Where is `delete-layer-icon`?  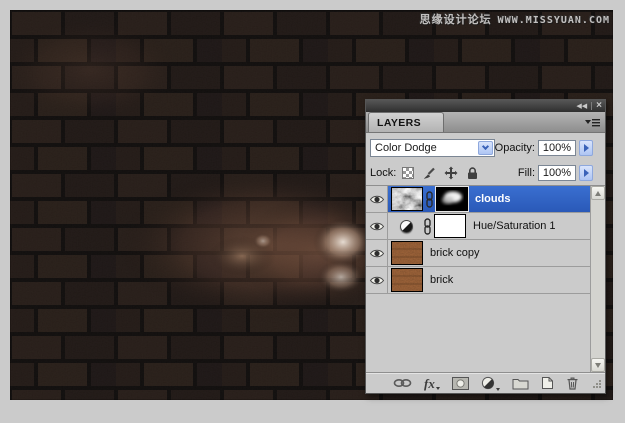
delete-layer-icon is located at coordinates (572, 383).